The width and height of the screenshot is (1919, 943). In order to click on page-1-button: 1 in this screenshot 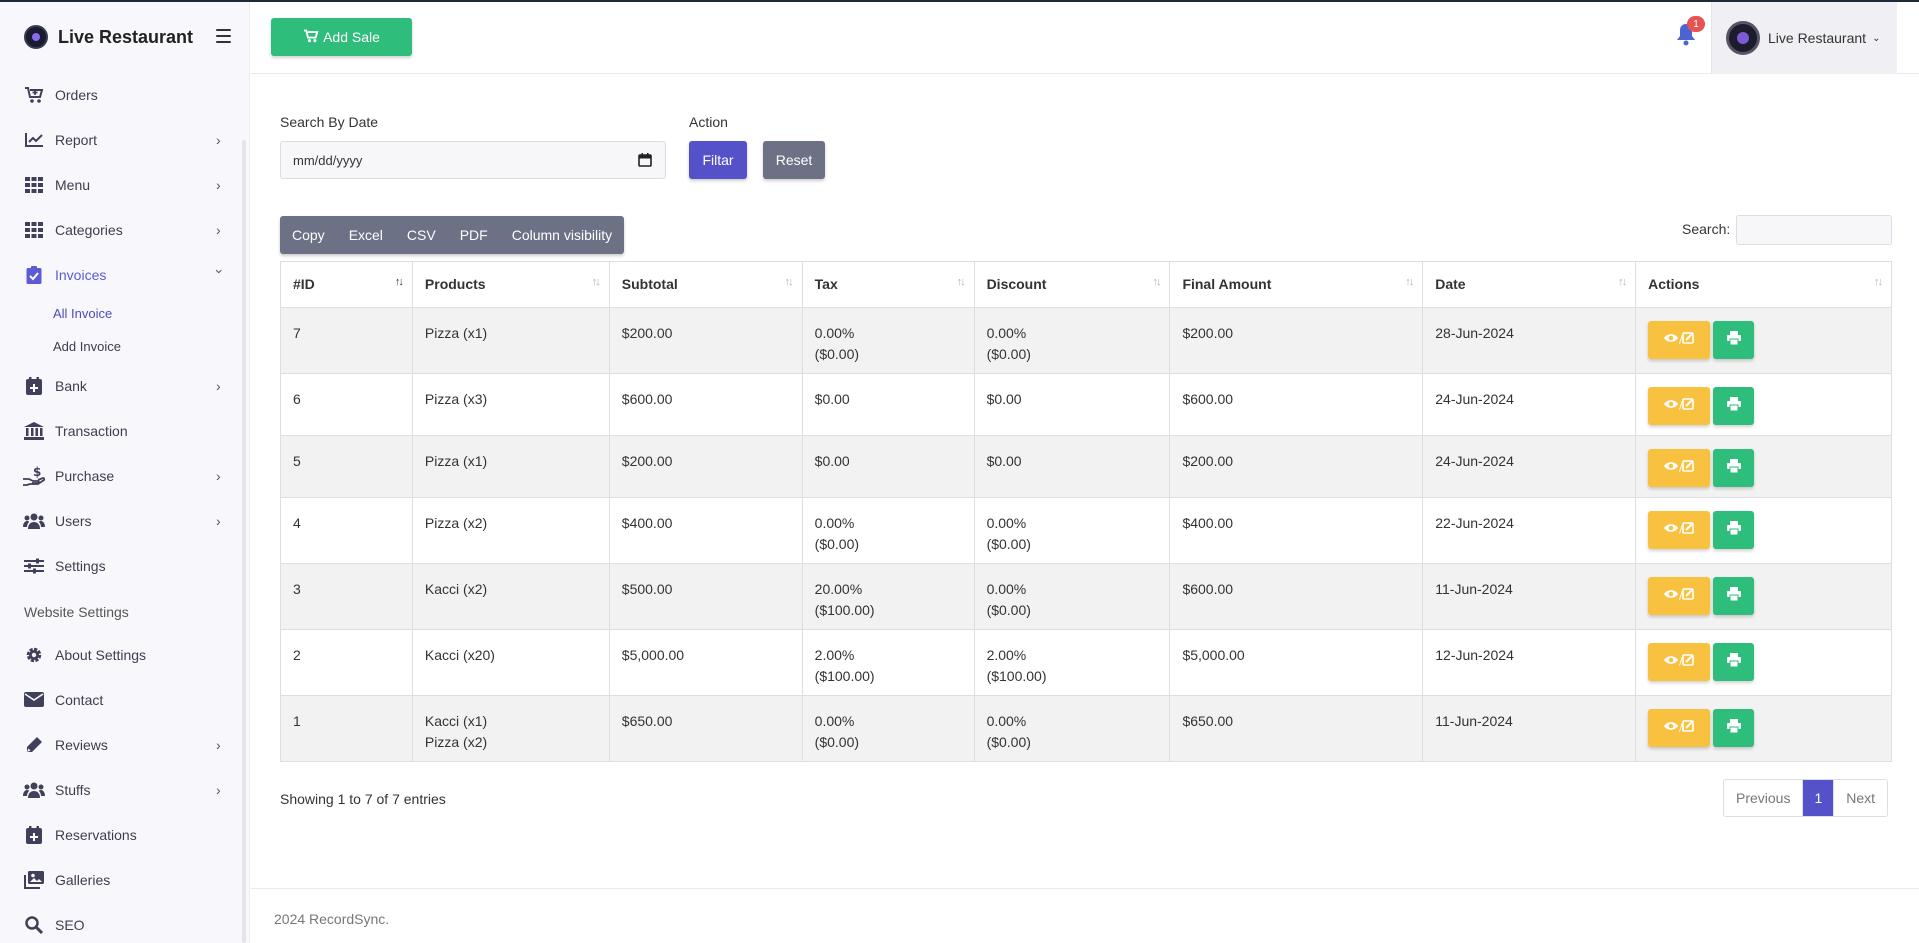, I will do `click(1818, 798)`.